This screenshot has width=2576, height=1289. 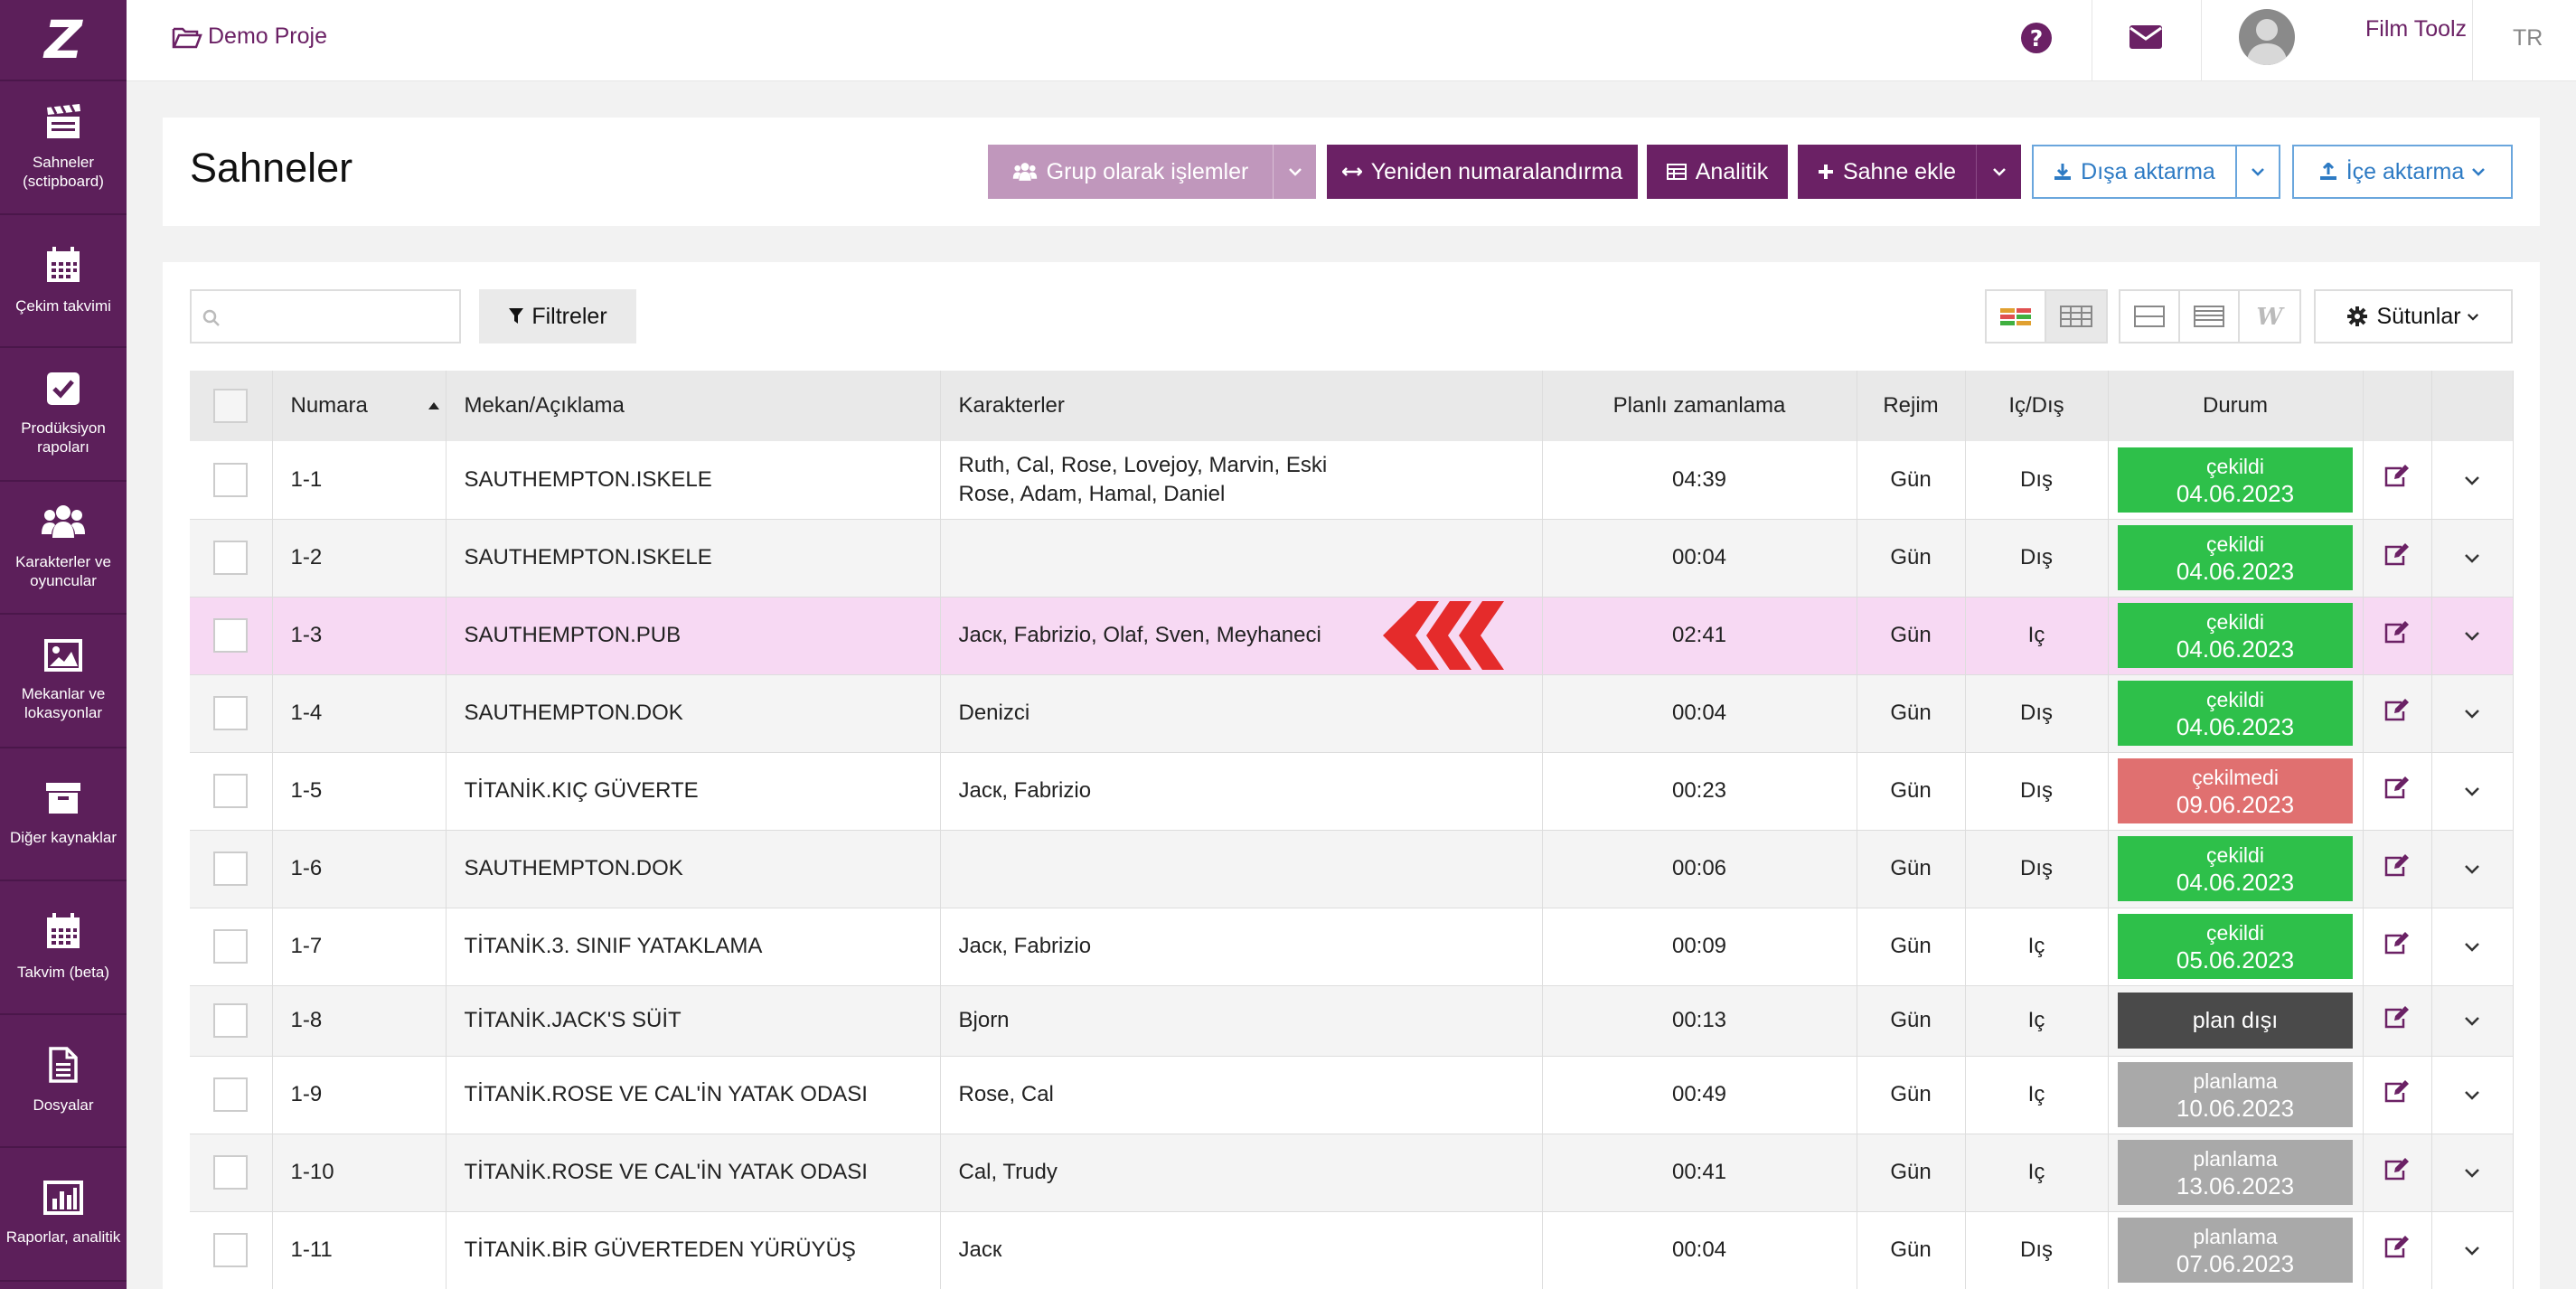 What do you see at coordinates (250, 37) in the screenshot?
I see `project-link: Demo Proje` at bounding box center [250, 37].